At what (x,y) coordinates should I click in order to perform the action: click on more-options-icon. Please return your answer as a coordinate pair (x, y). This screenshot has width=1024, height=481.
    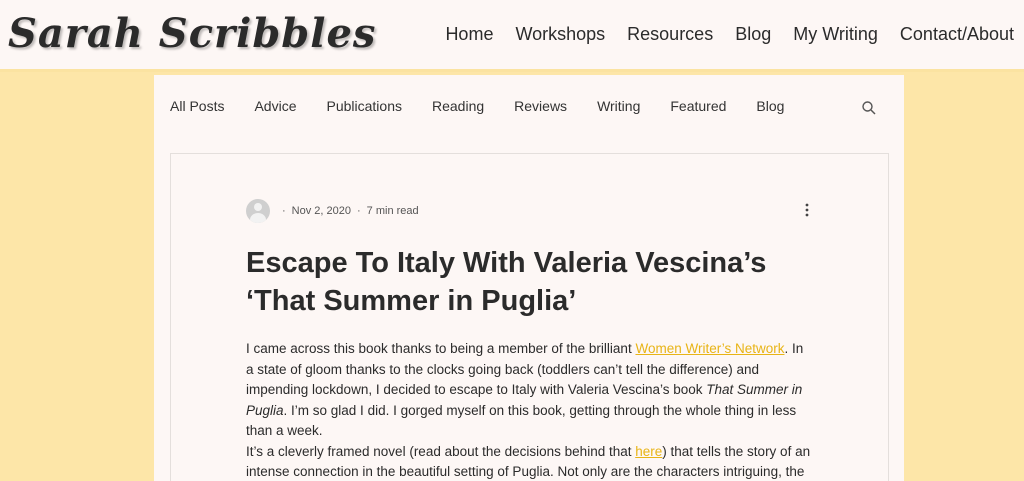
    Looking at the image, I should click on (807, 210).